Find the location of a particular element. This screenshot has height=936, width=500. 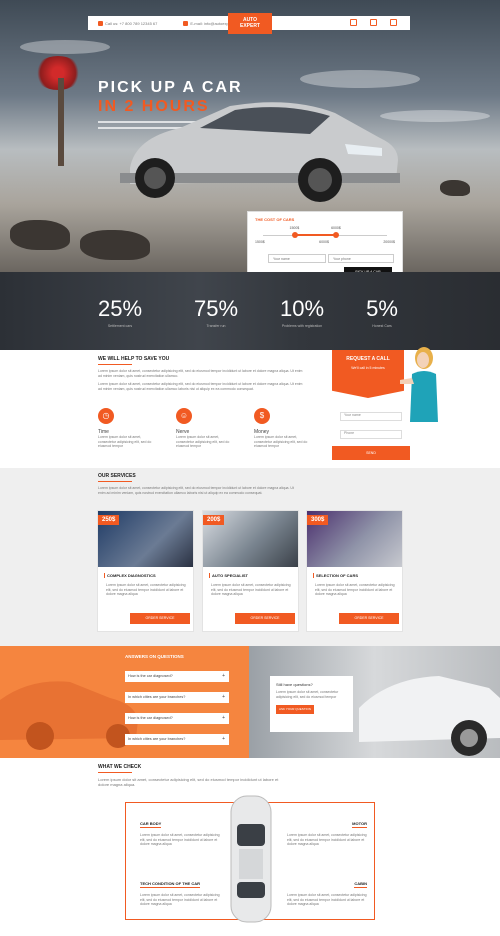

service-image: 300$ is located at coordinates (354, 539).